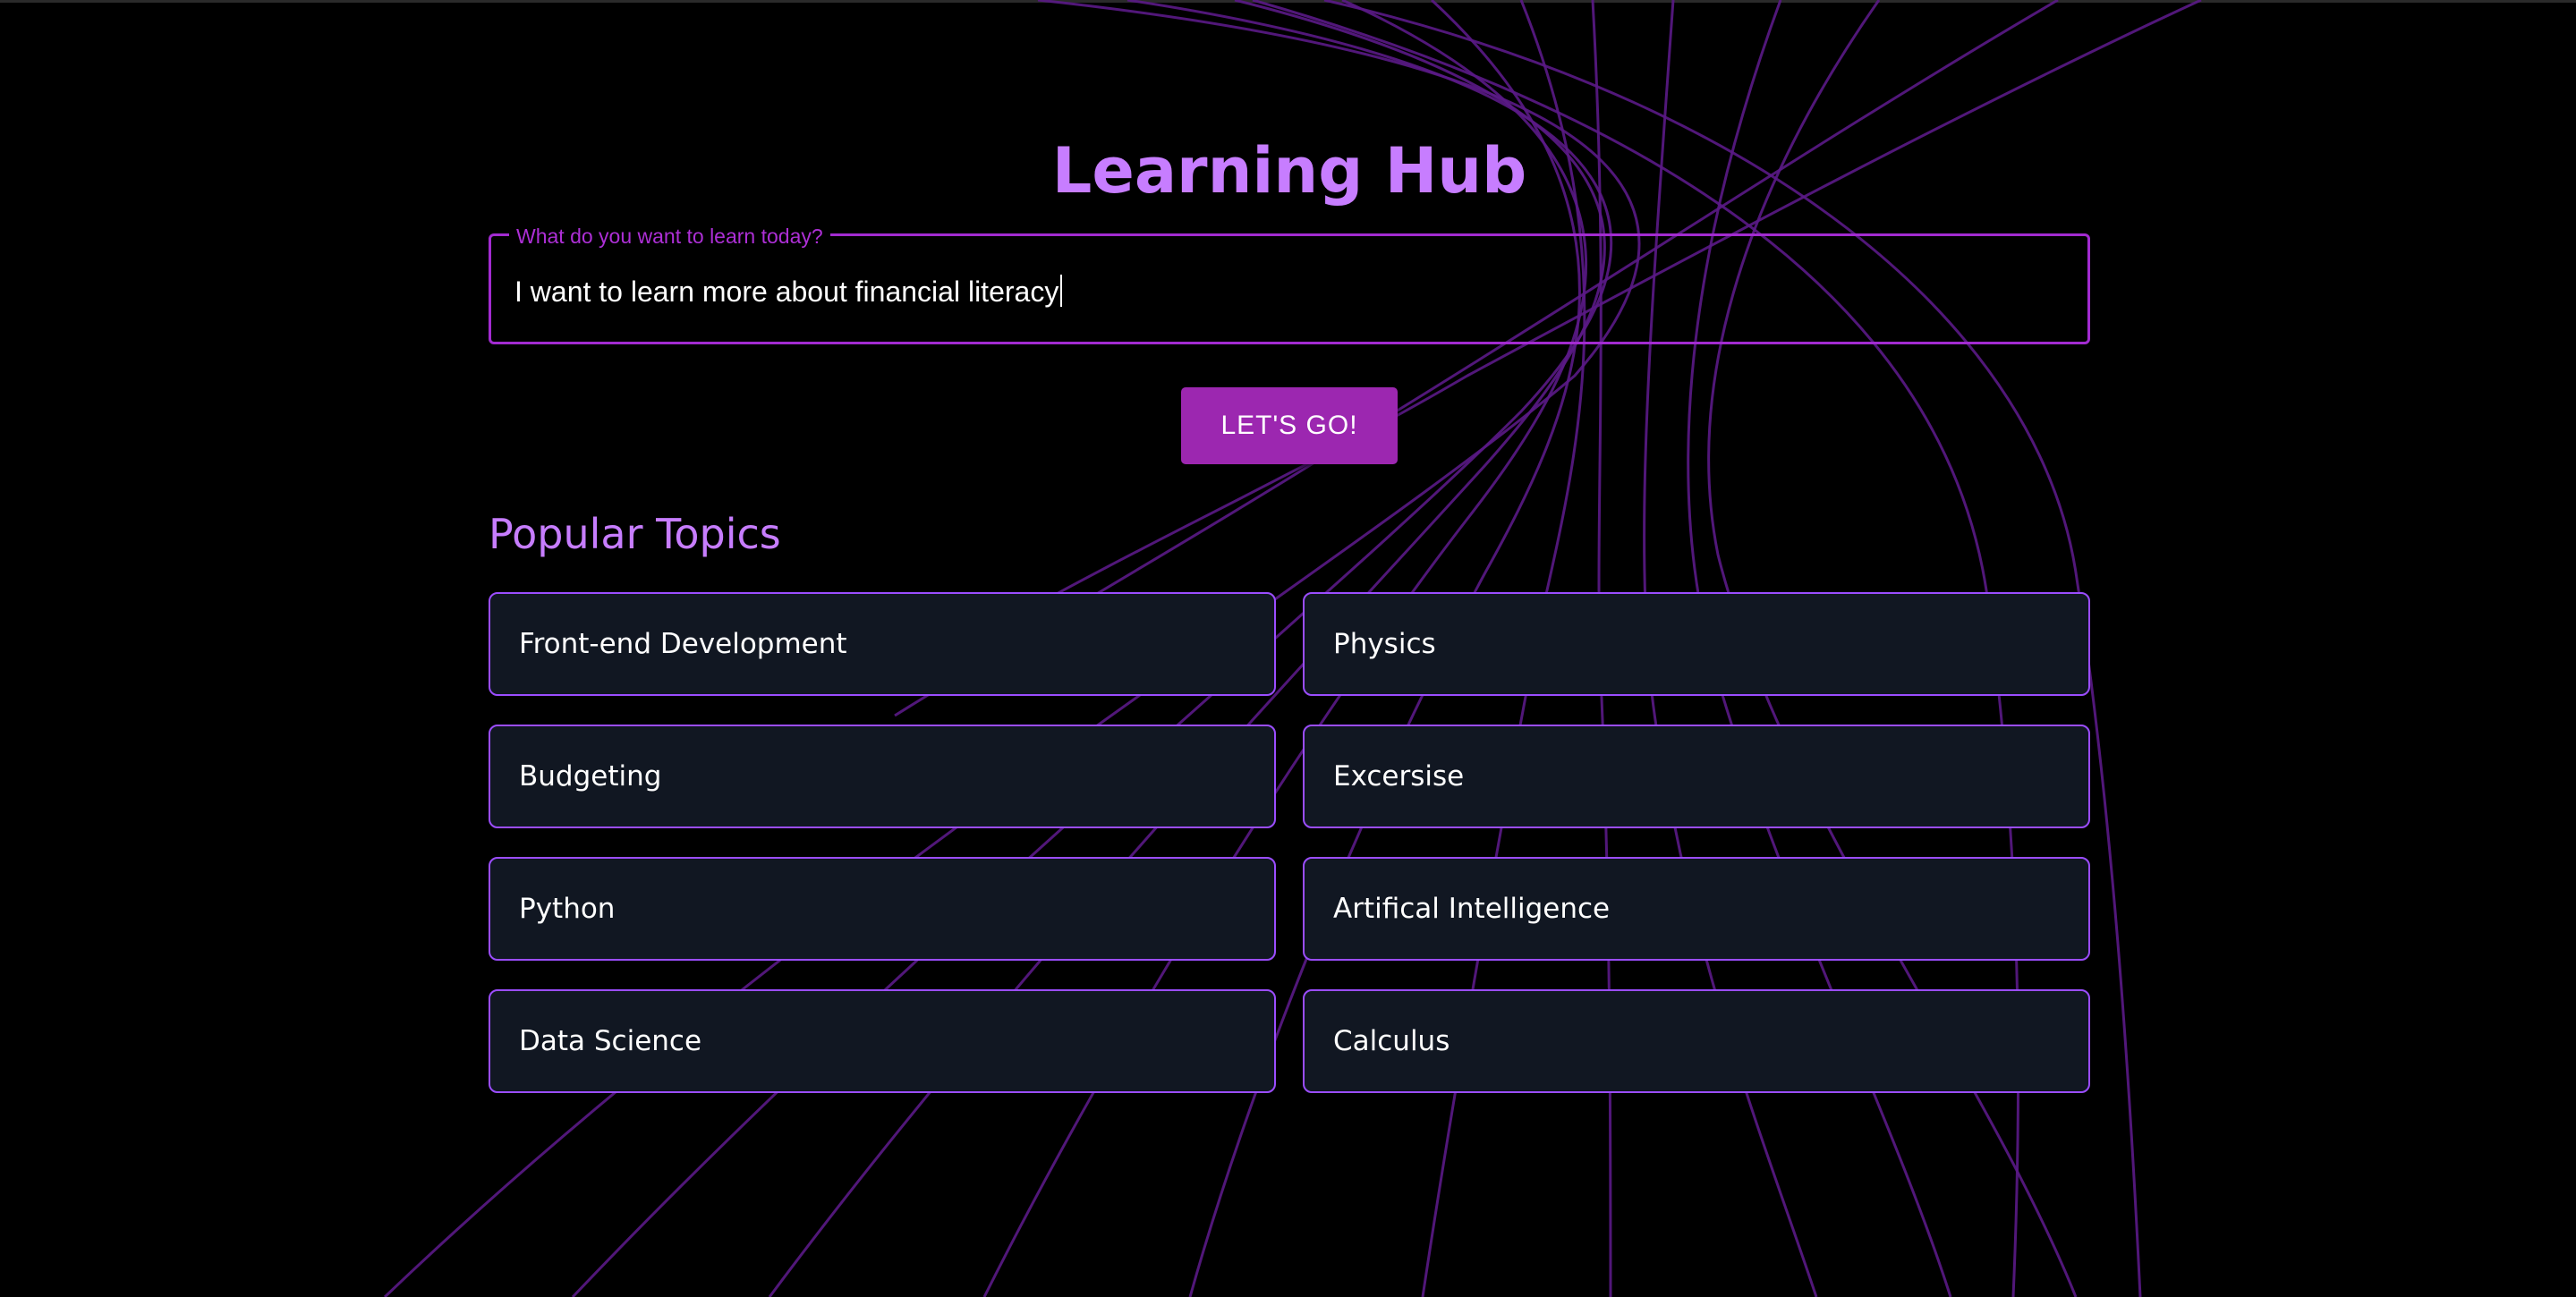 This screenshot has width=2576, height=1297. I want to click on topic-label: Artifical Intelligence, so click(1472, 909).